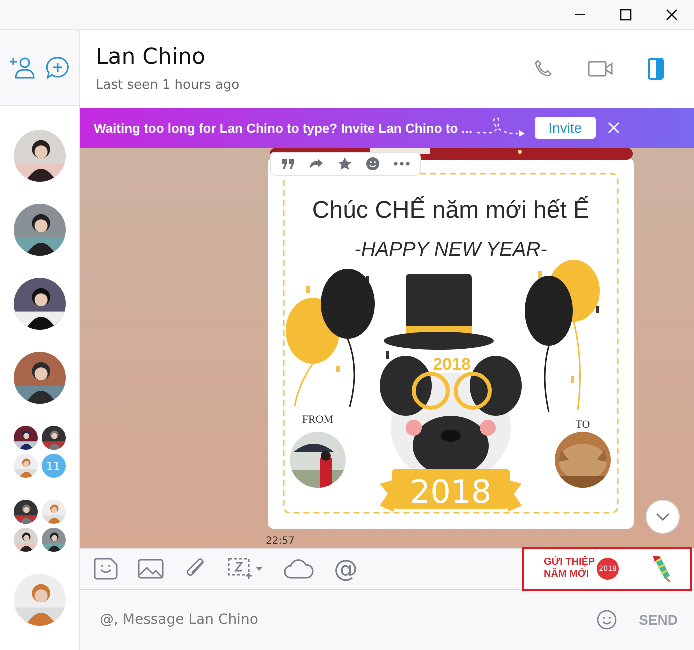  I want to click on card-subtitle: -HAPPY NEW YEAR-, so click(451, 250).